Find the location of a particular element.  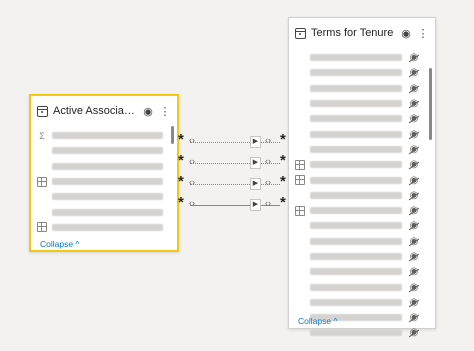

field-list: Σ is located at coordinates (99, 181).